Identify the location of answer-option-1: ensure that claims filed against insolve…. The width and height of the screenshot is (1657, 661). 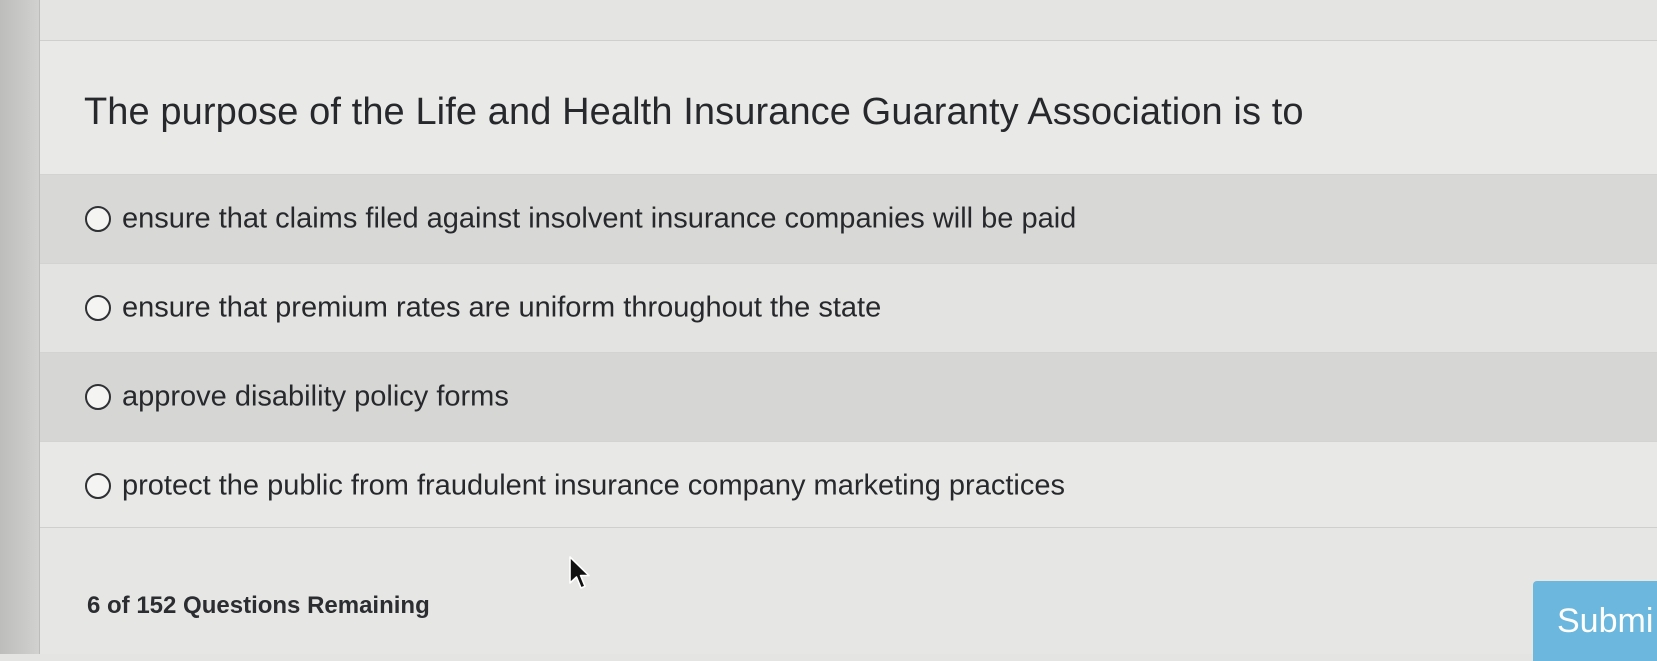
(848, 218).